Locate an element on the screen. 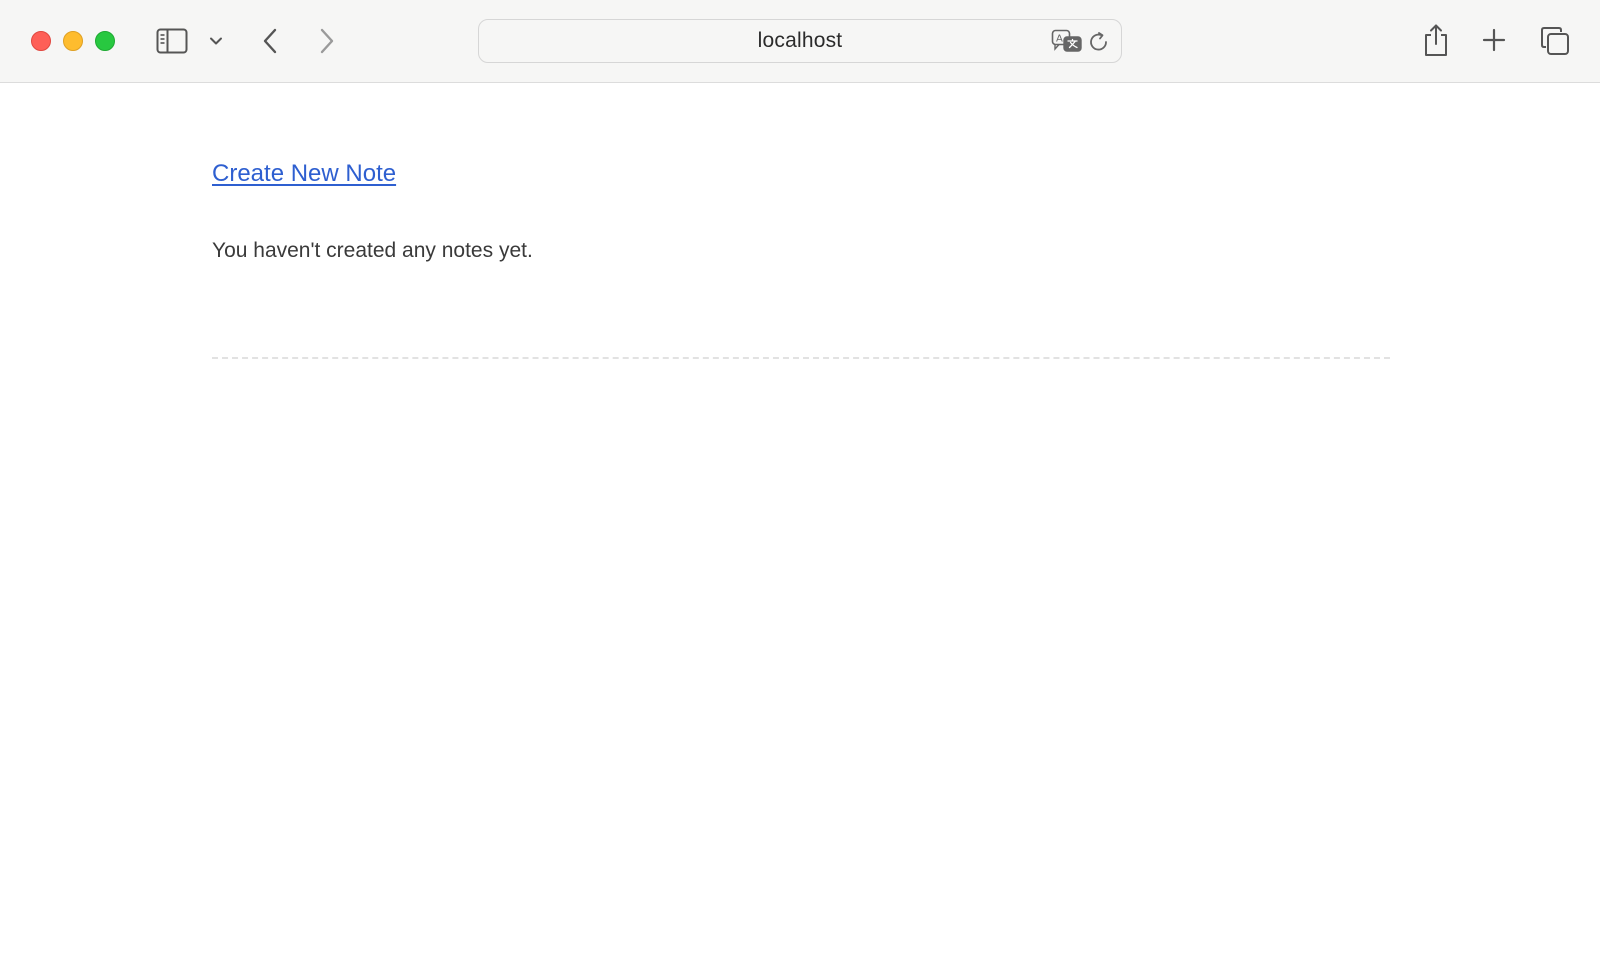 The image size is (1600, 961). address-bar-url: localhost is located at coordinates (800, 41).